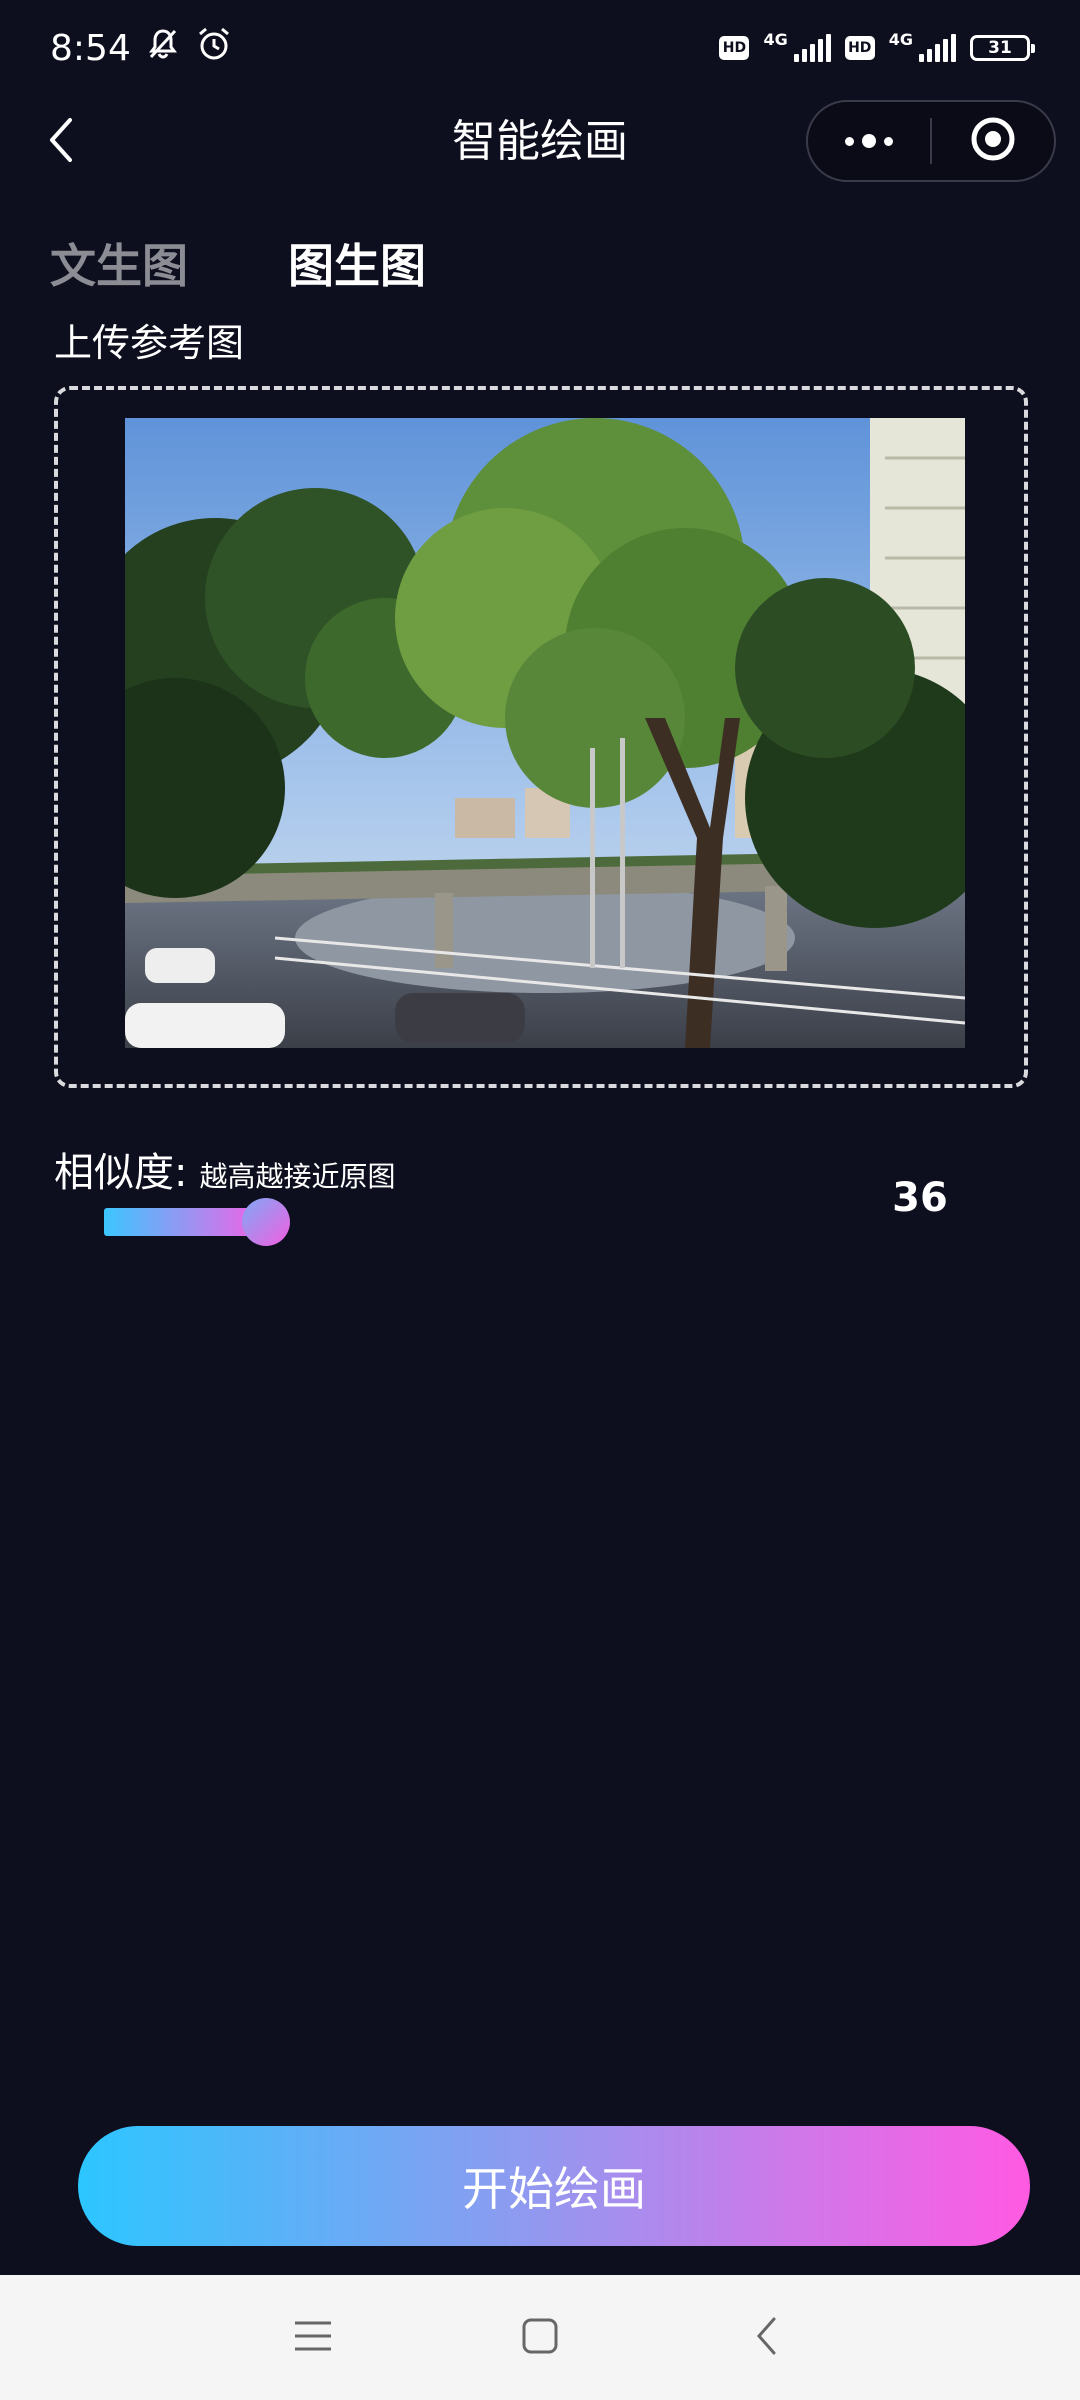 The image size is (1080, 2400). What do you see at coordinates (357, 263) in the screenshot?
I see `tab-image-to-image: 图生图` at bounding box center [357, 263].